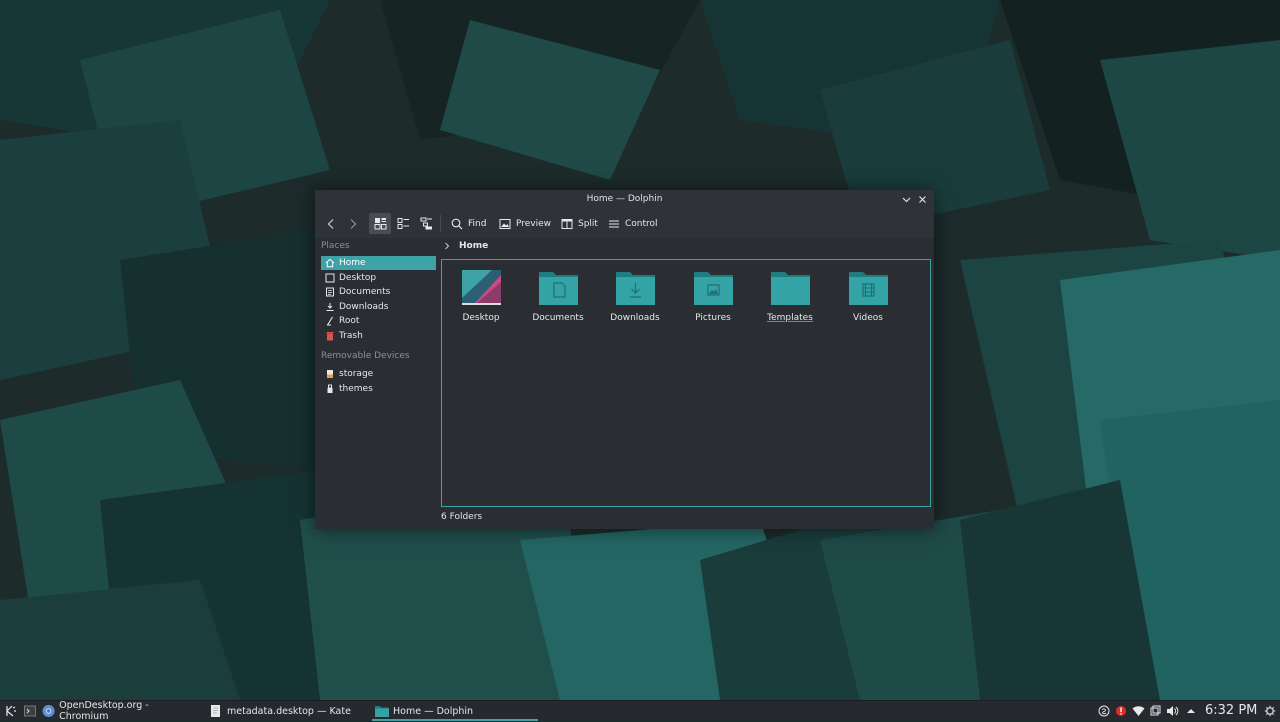 This screenshot has height=722, width=1280. I want to click on documents-icon, so click(330, 292).